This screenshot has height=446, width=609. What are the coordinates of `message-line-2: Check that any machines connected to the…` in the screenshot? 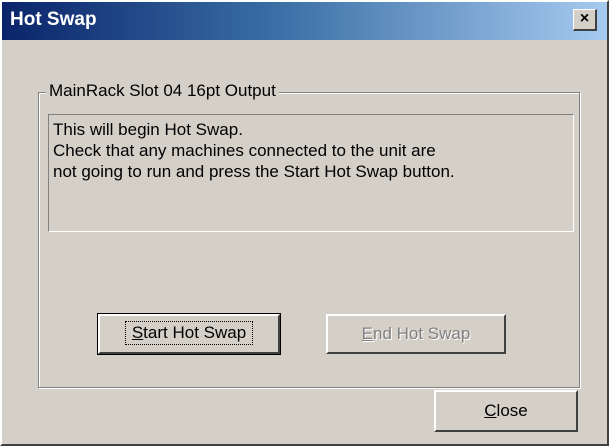 It's located at (244, 150).